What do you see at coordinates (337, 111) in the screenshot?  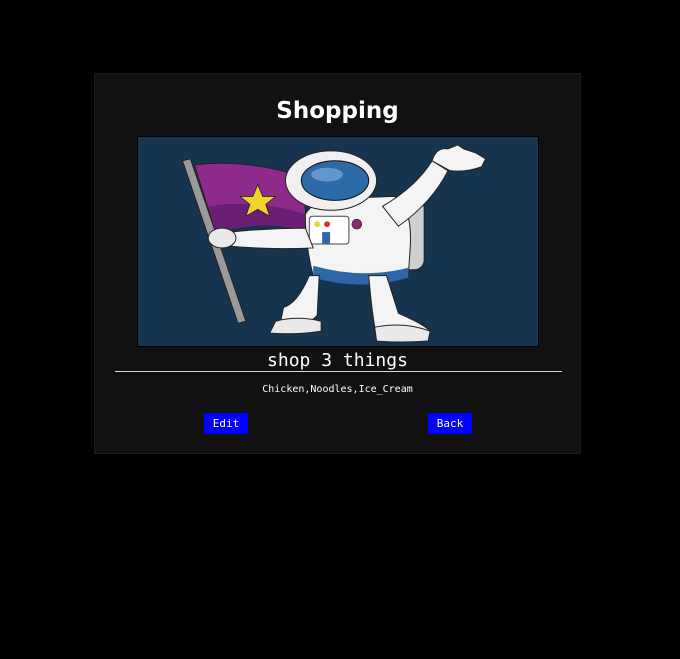 I see `page-title: Shopping` at bounding box center [337, 111].